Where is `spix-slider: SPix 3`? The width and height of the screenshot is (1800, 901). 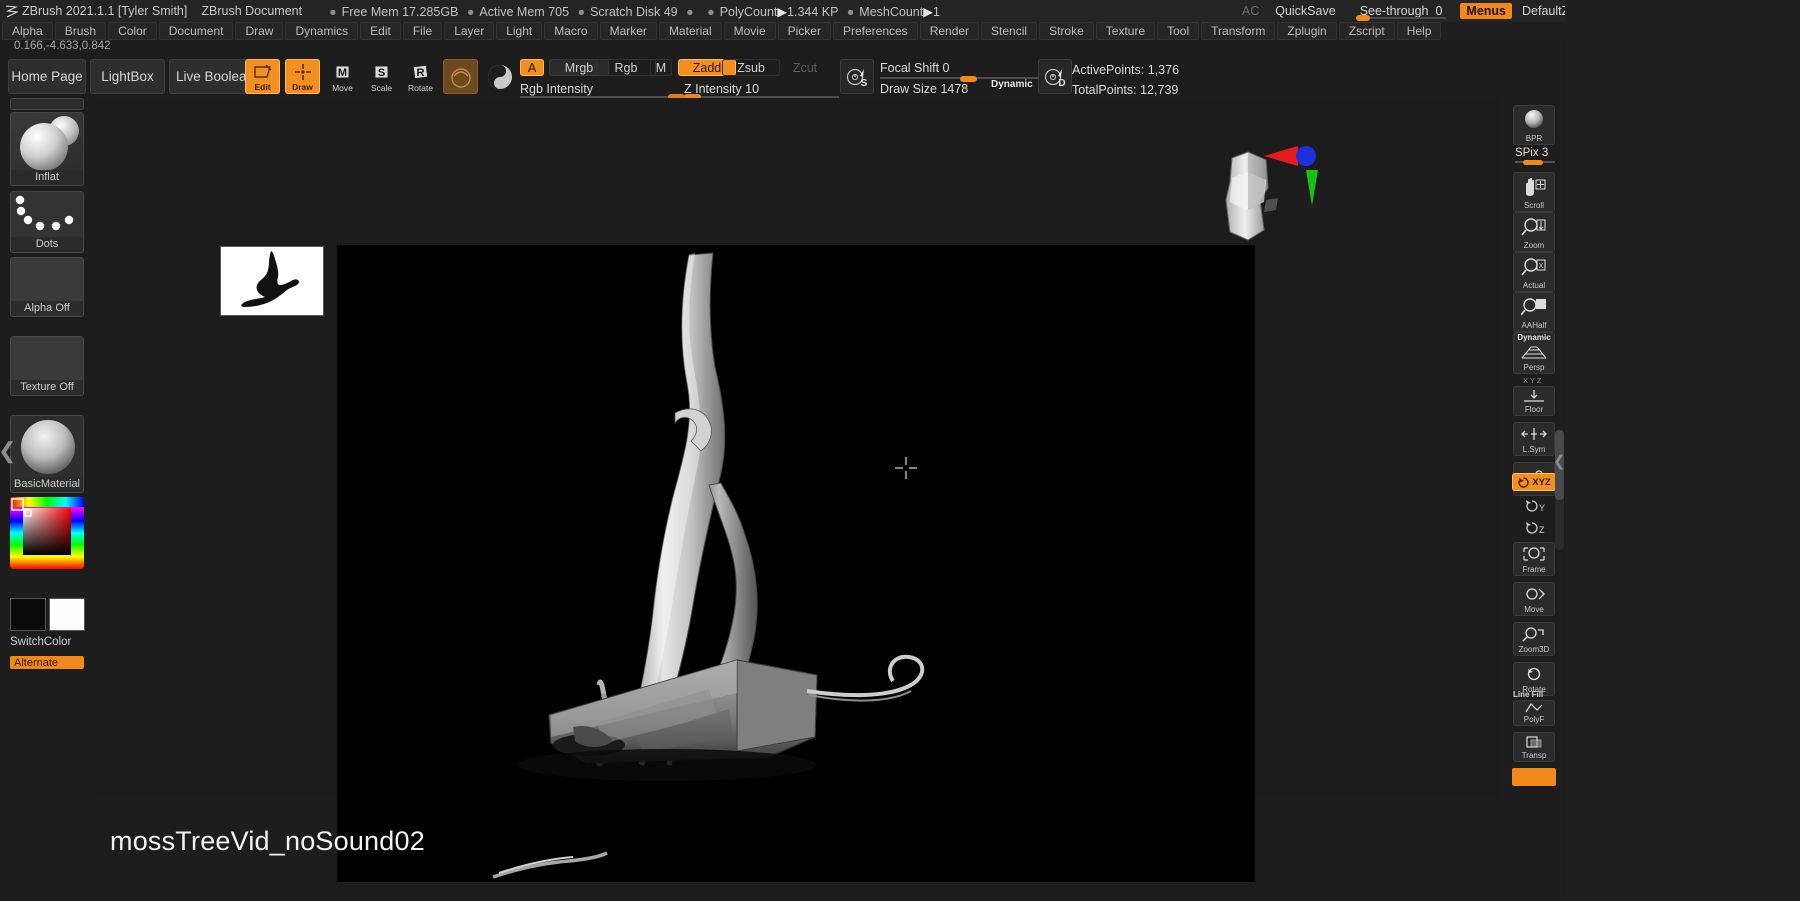
spix-slider: SPix 3 is located at coordinates (1535, 156).